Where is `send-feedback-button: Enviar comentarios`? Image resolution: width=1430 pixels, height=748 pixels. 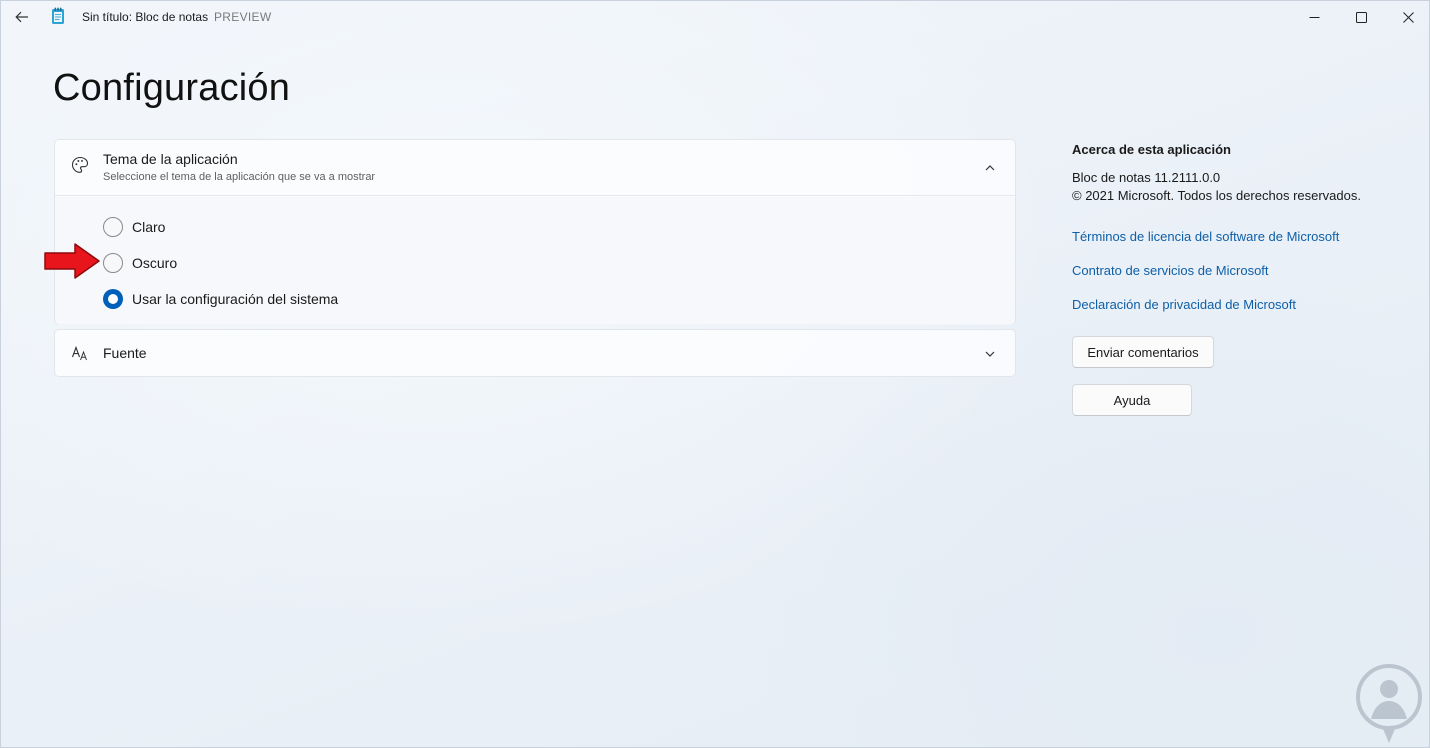
send-feedback-button: Enviar comentarios is located at coordinates (1143, 352).